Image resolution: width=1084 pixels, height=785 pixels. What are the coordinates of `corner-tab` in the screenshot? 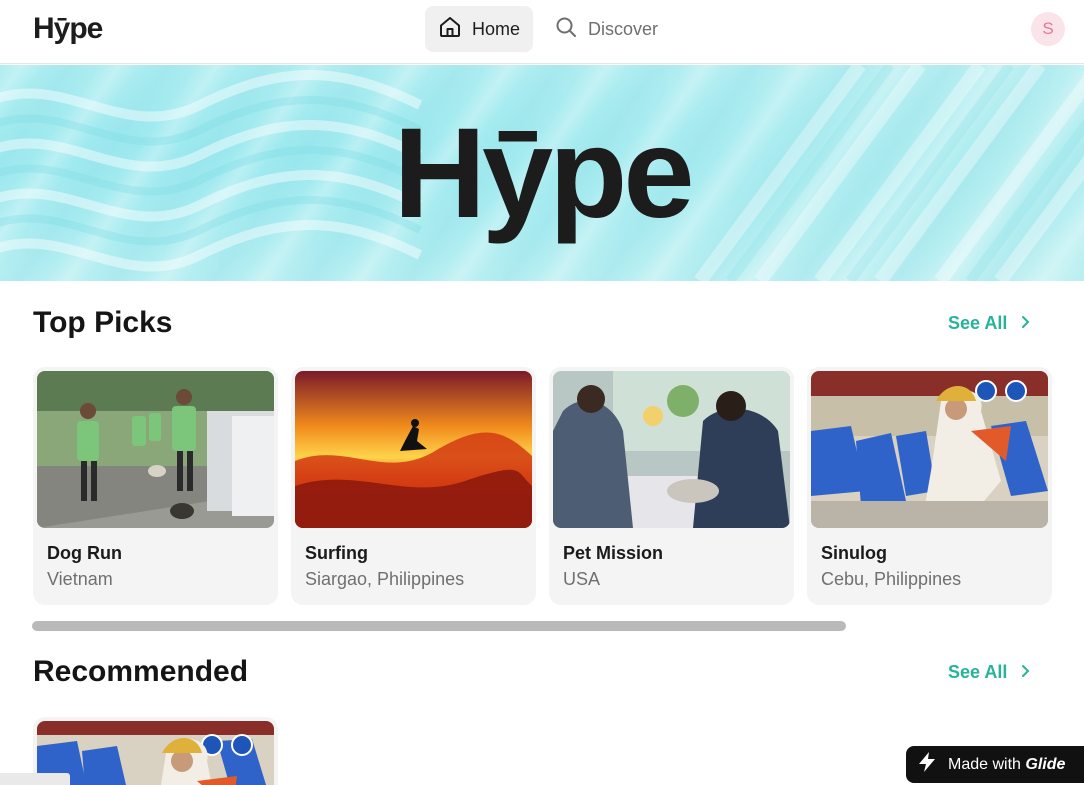 It's located at (35, 779).